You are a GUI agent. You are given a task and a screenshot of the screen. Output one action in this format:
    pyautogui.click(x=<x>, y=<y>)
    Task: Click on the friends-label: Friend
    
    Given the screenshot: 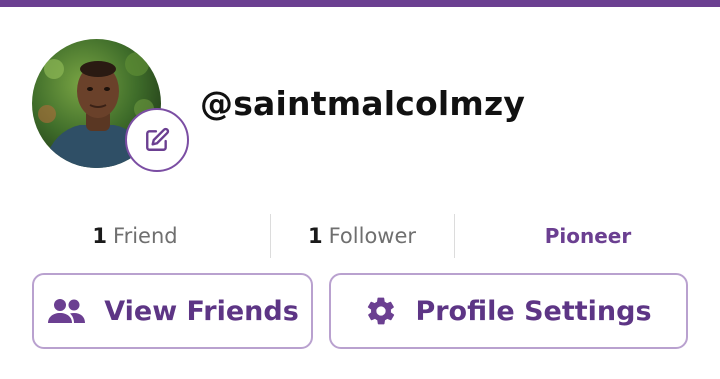 What is the action you would take?
    pyautogui.click(x=145, y=236)
    